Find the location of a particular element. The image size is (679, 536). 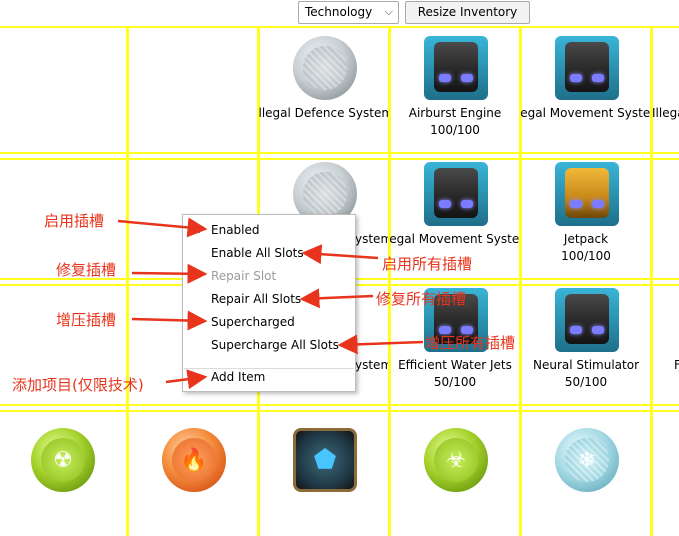

item-name: Illegal Defence System is located at coordinates (324, 113).